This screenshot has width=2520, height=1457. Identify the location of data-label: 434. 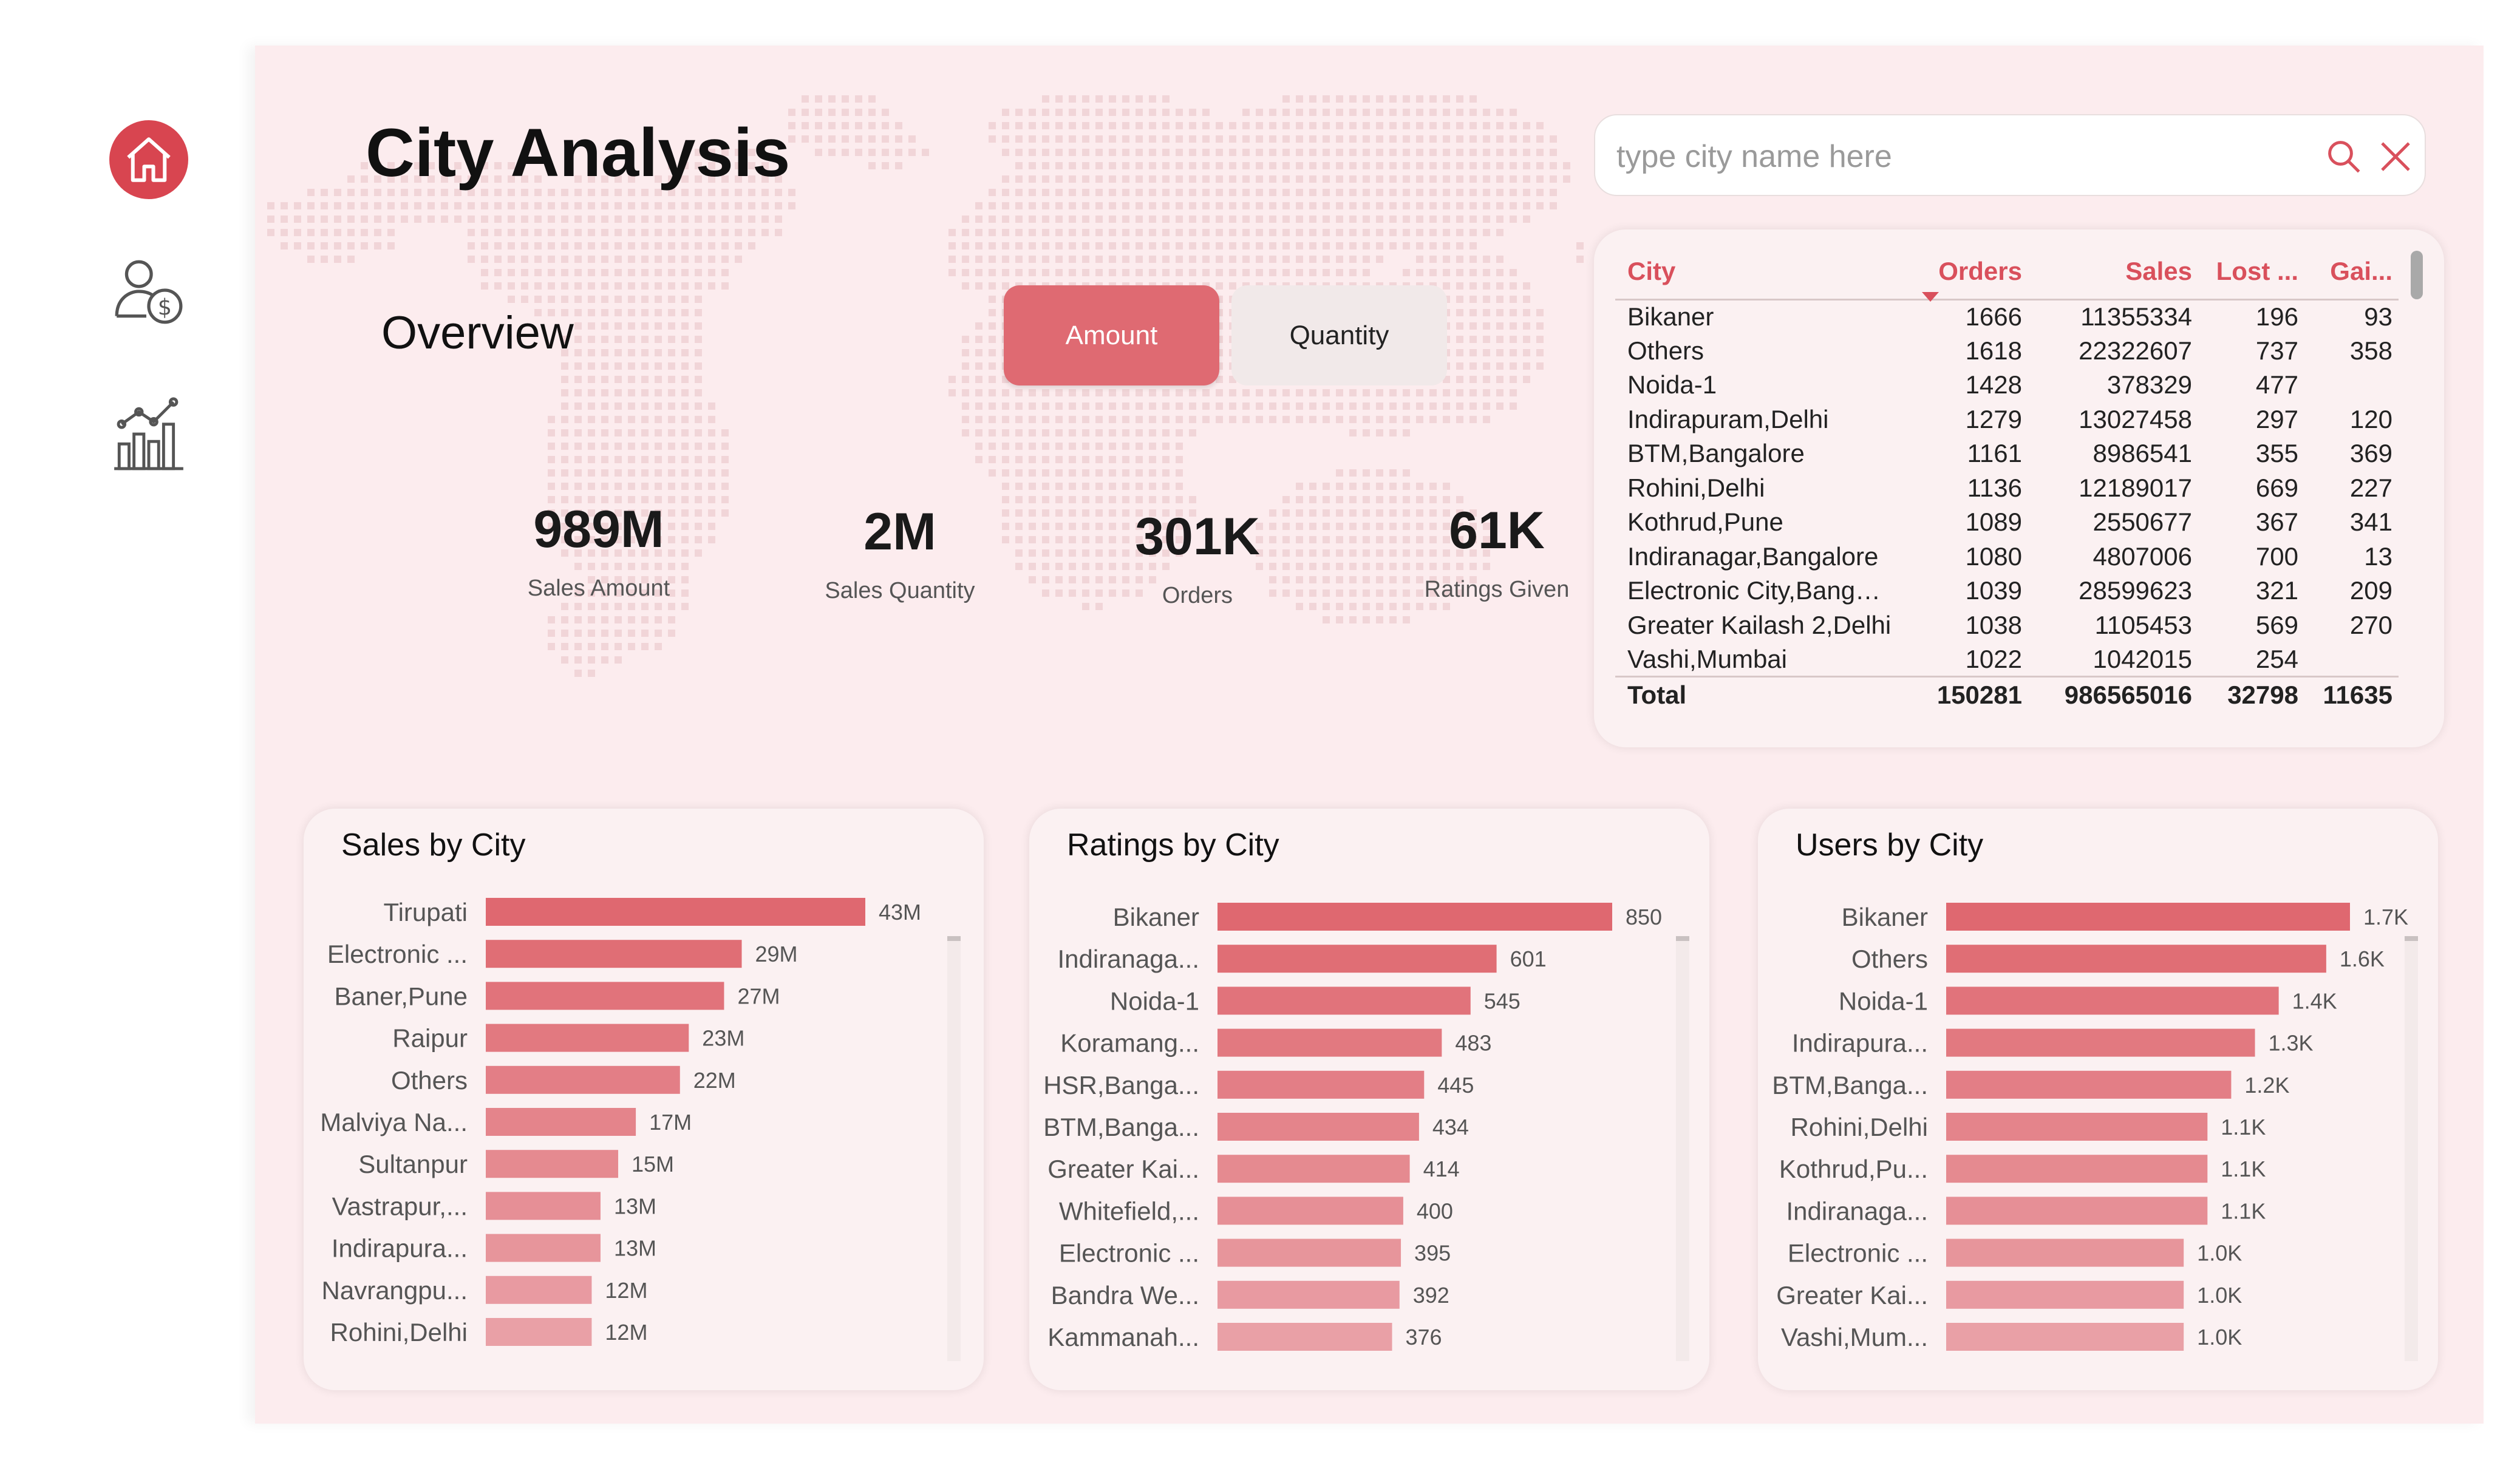
(1450, 1127).